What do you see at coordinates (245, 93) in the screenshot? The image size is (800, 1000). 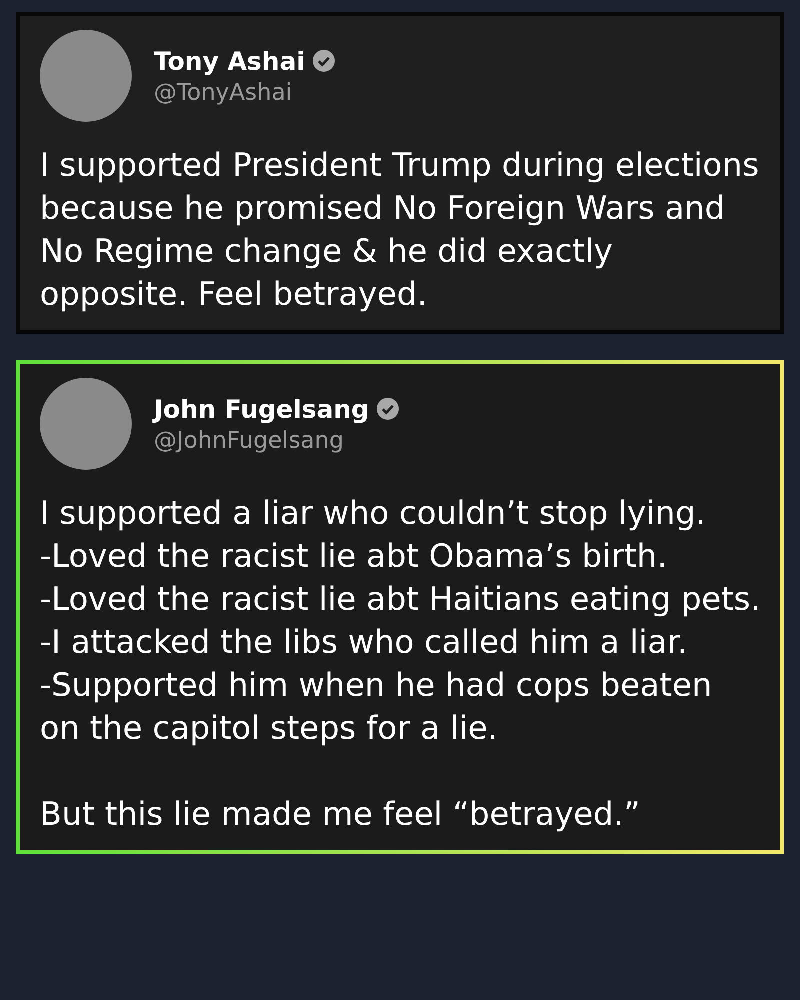 I see `author-handle: @TonyAshai` at bounding box center [245, 93].